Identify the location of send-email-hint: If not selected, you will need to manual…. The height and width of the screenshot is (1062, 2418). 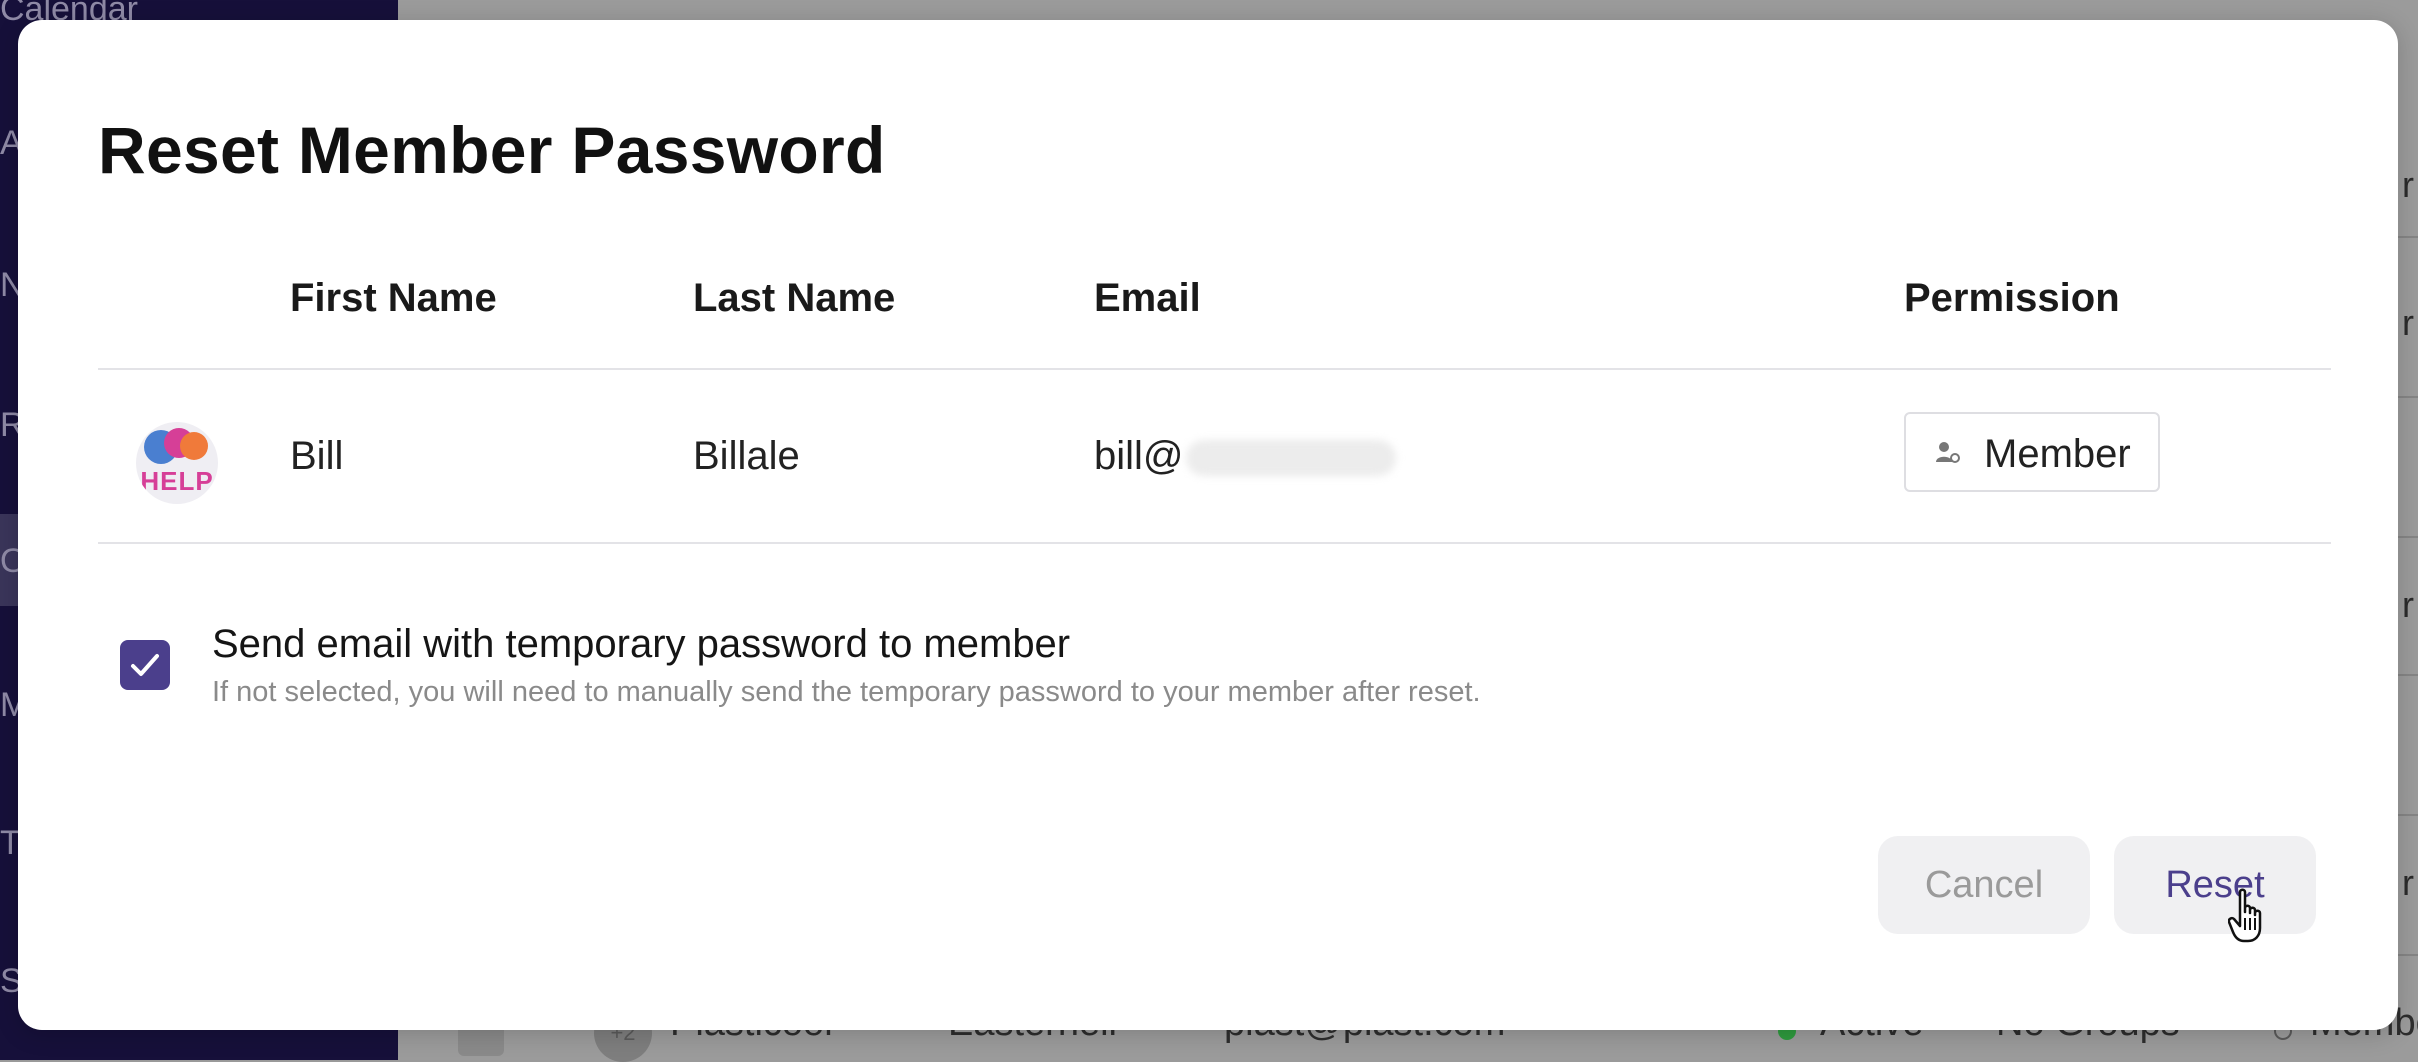
(846, 692).